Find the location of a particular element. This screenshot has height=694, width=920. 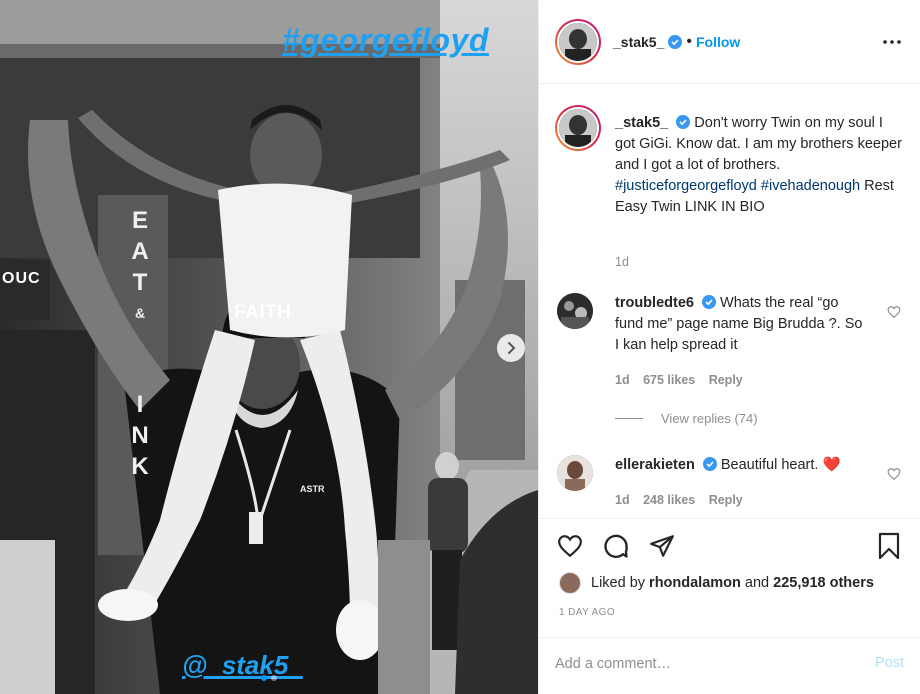

comment-text: ellerakieten Beautiful heart. ❤️ is located at coordinates (740, 465).